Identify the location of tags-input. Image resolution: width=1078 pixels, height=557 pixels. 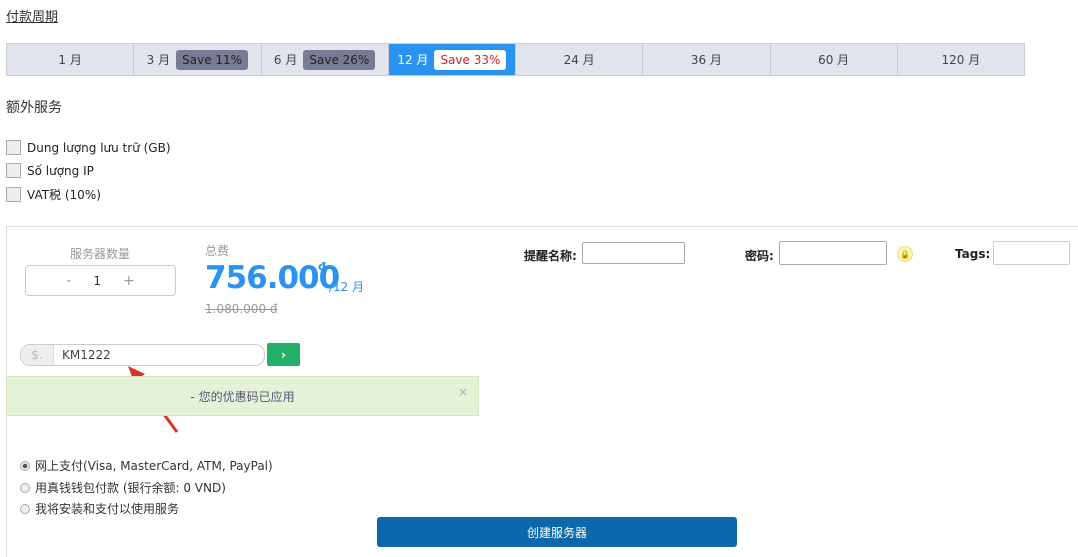
(1031, 253).